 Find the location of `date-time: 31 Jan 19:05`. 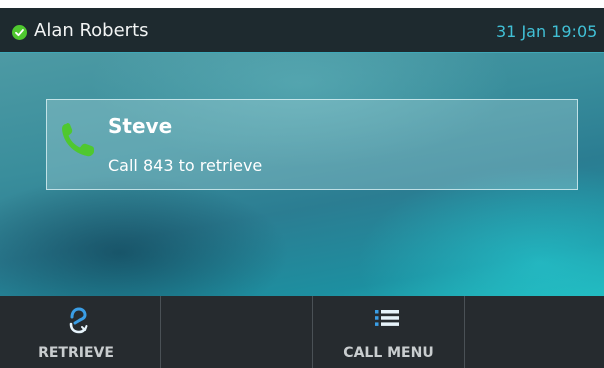

date-time: 31 Jan 19:05 is located at coordinates (547, 31).